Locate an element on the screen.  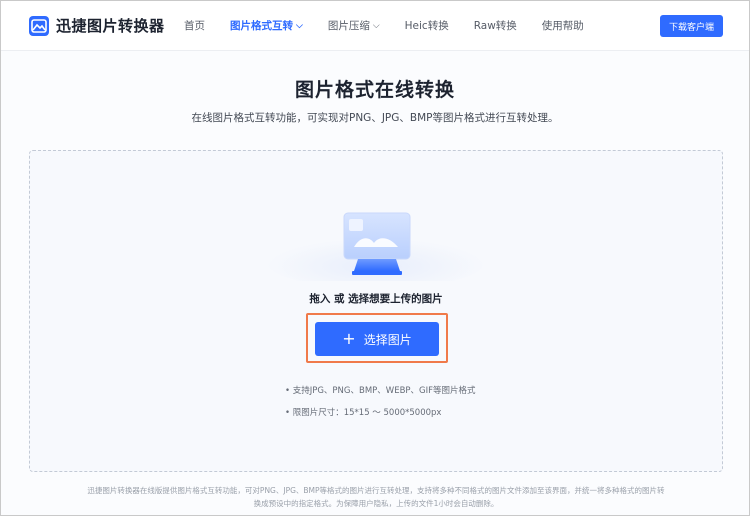
nav-label: Raw转换 is located at coordinates (495, 26).